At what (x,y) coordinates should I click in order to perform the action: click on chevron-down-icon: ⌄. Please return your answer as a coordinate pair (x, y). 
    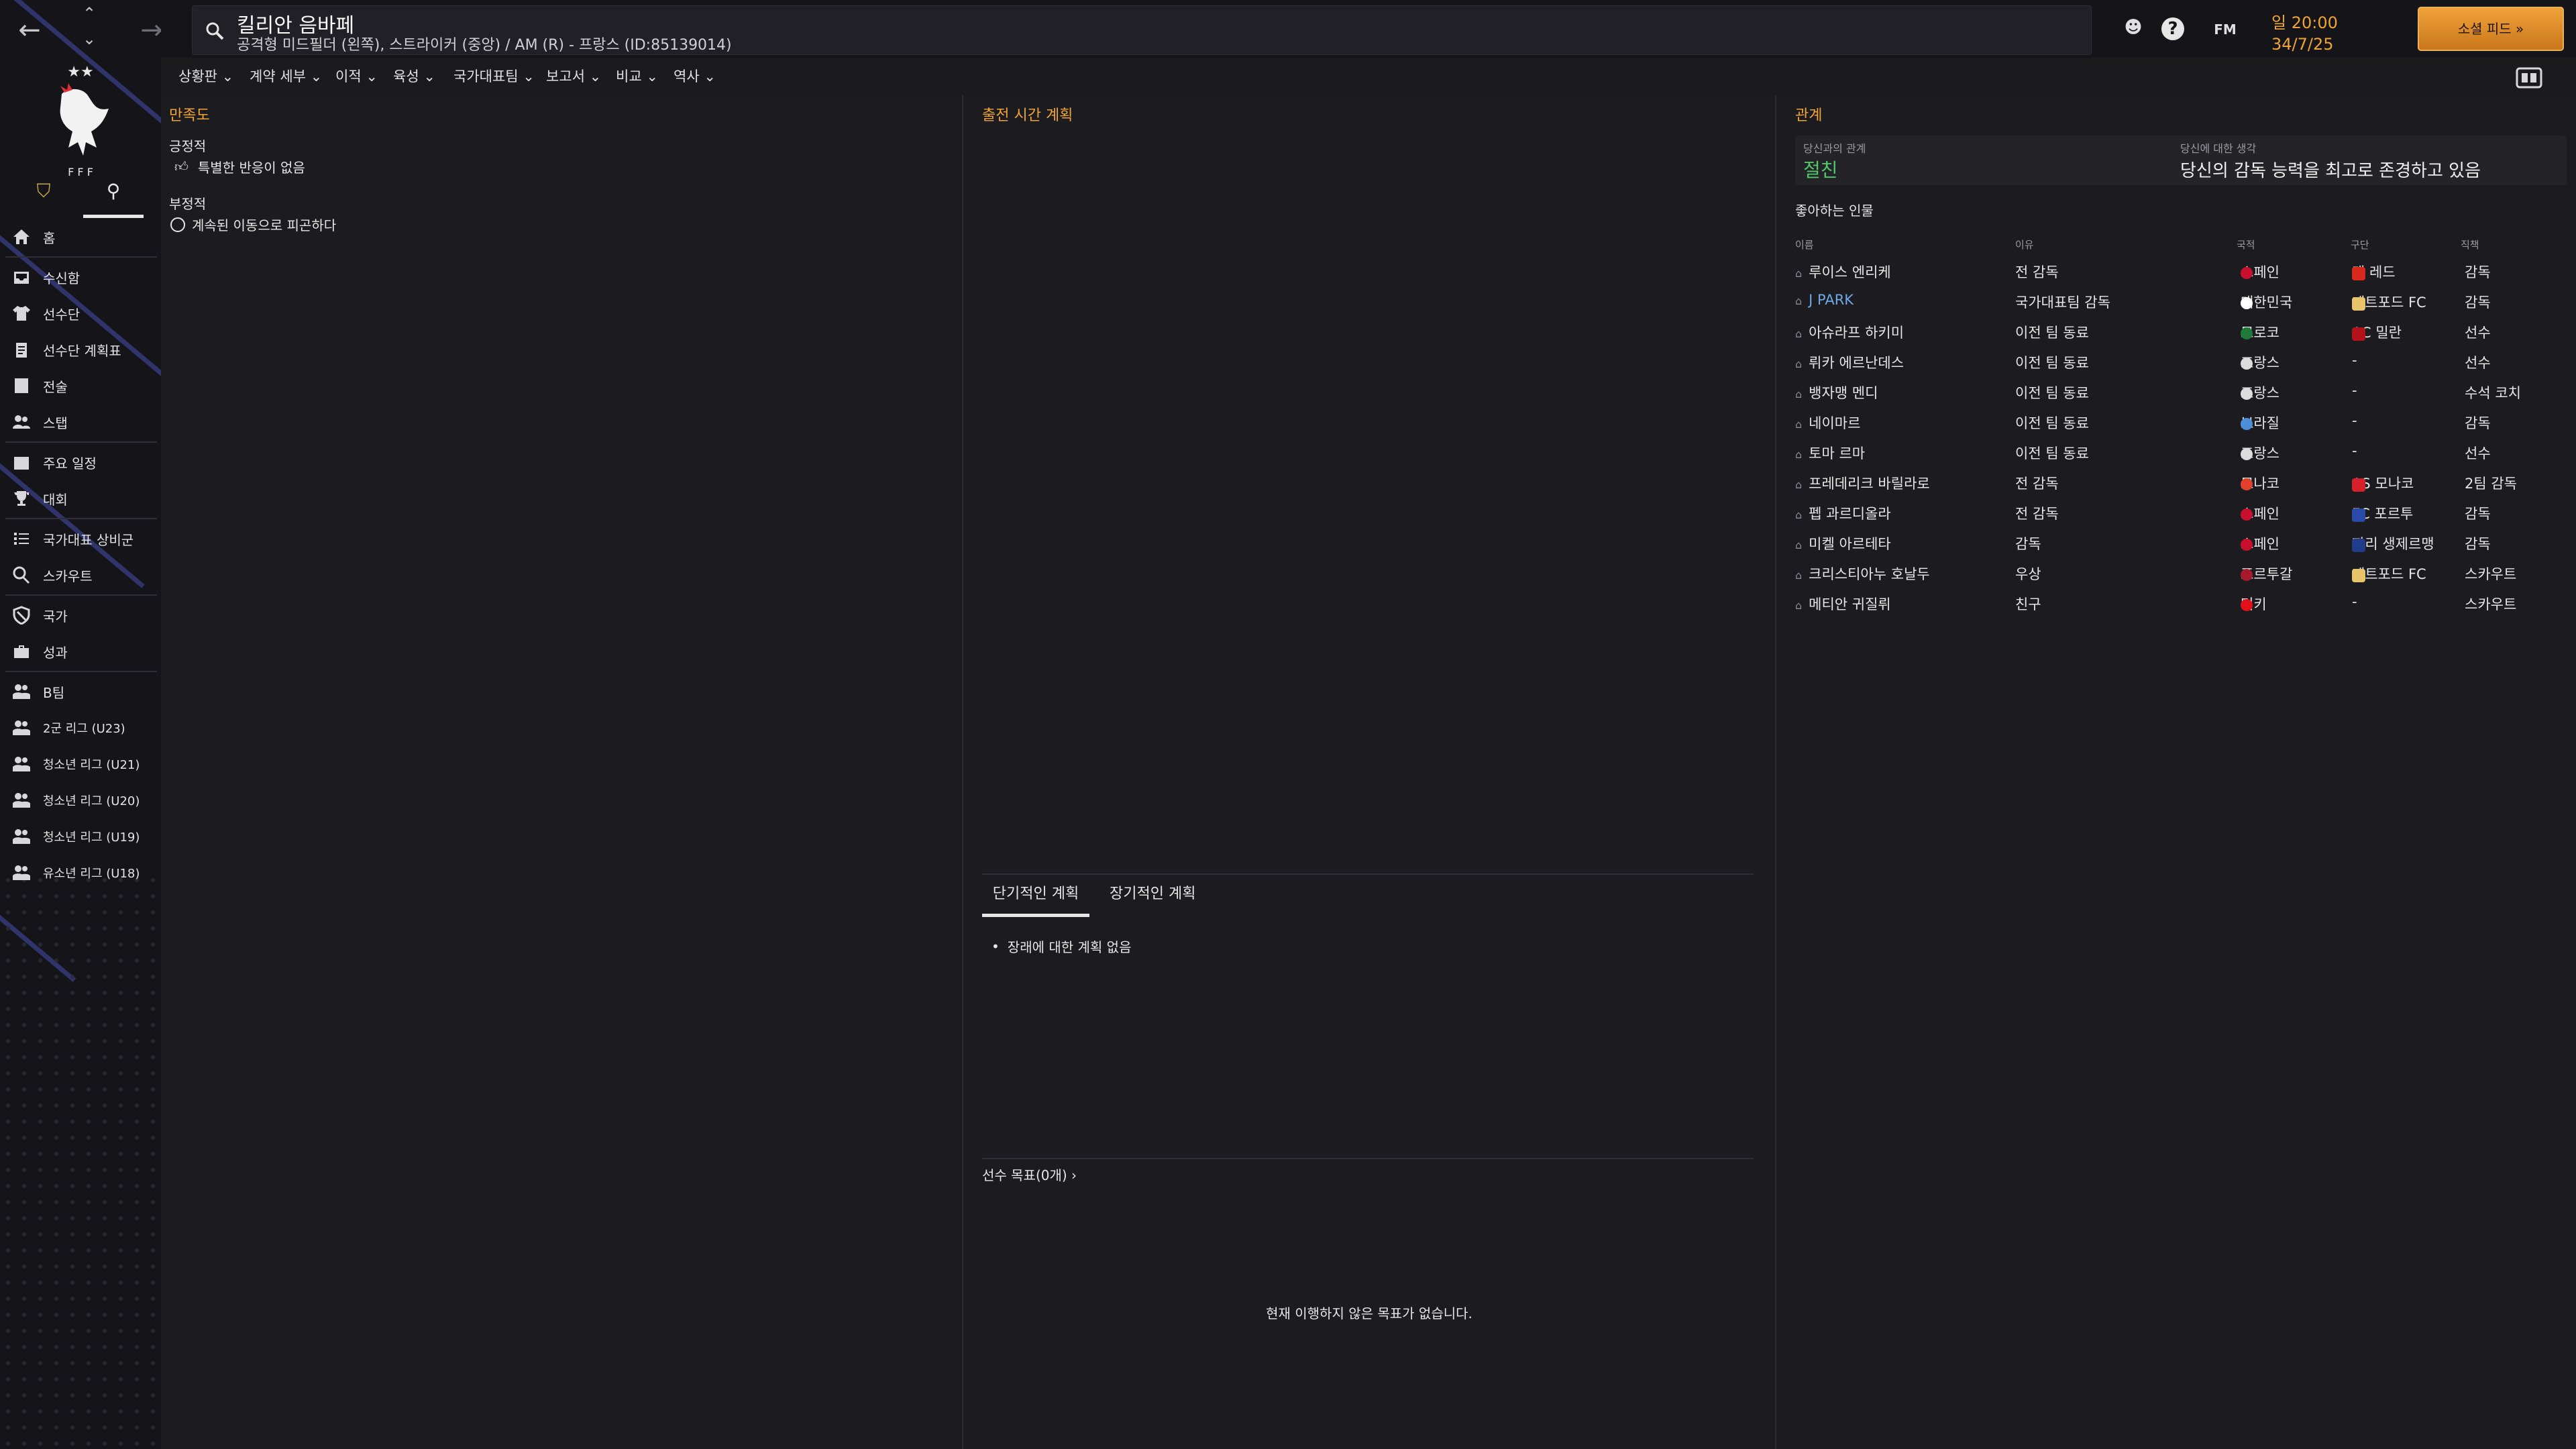
    Looking at the image, I should click on (89, 39).